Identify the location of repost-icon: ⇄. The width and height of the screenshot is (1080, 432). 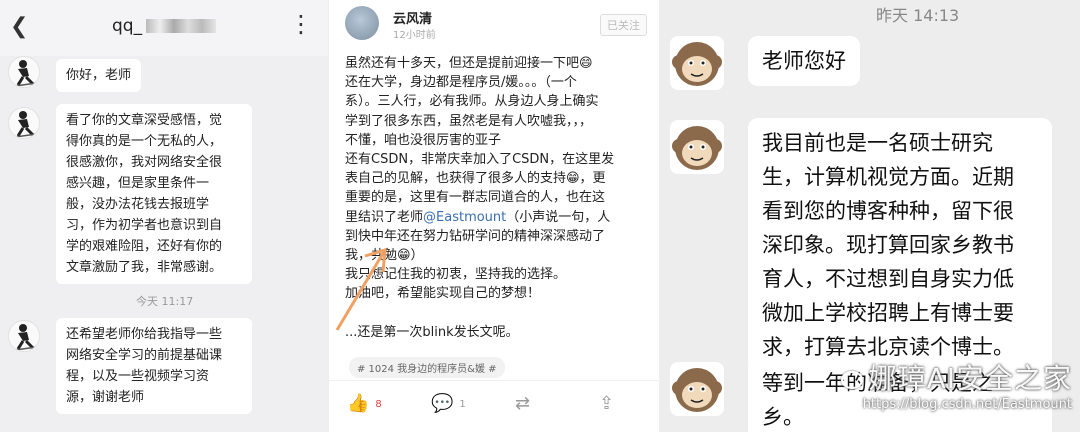
(523, 403).